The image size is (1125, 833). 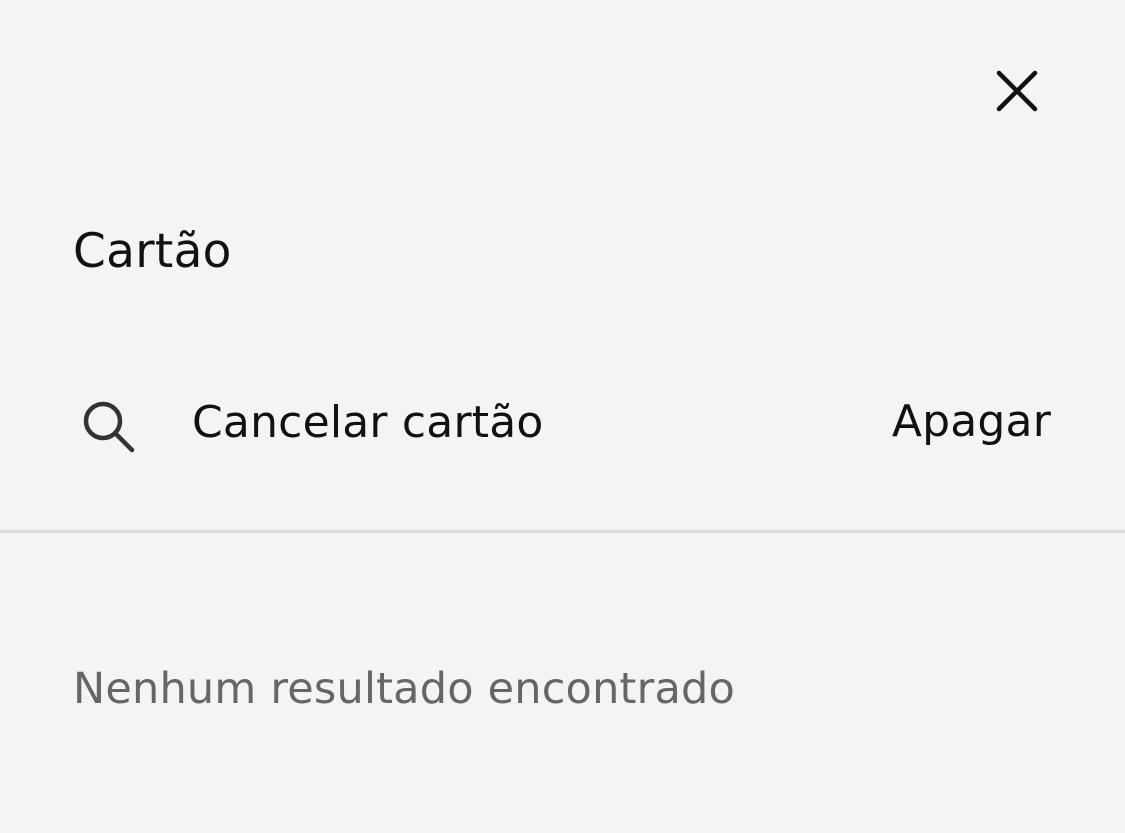 What do you see at coordinates (152, 251) in the screenshot?
I see `page-title: Cartão` at bounding box center [152, 251].